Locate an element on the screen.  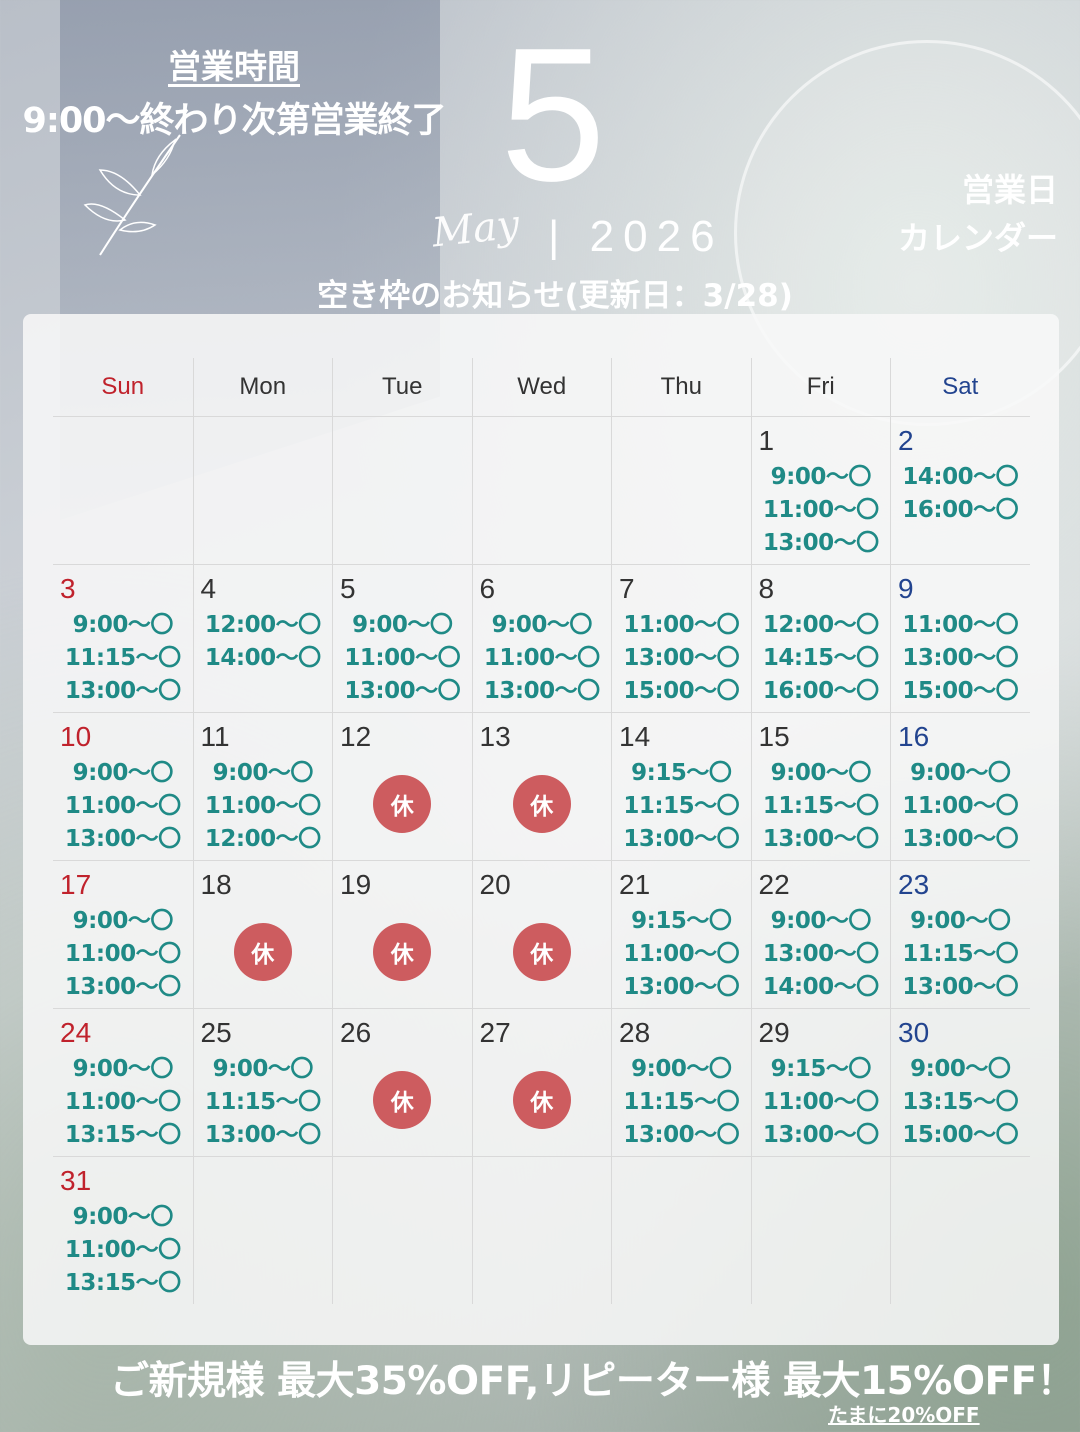
day-cell: 25 9:00〜〇 11:15〜〇 13:00〜〇 is located at coordinates (262, 1082).